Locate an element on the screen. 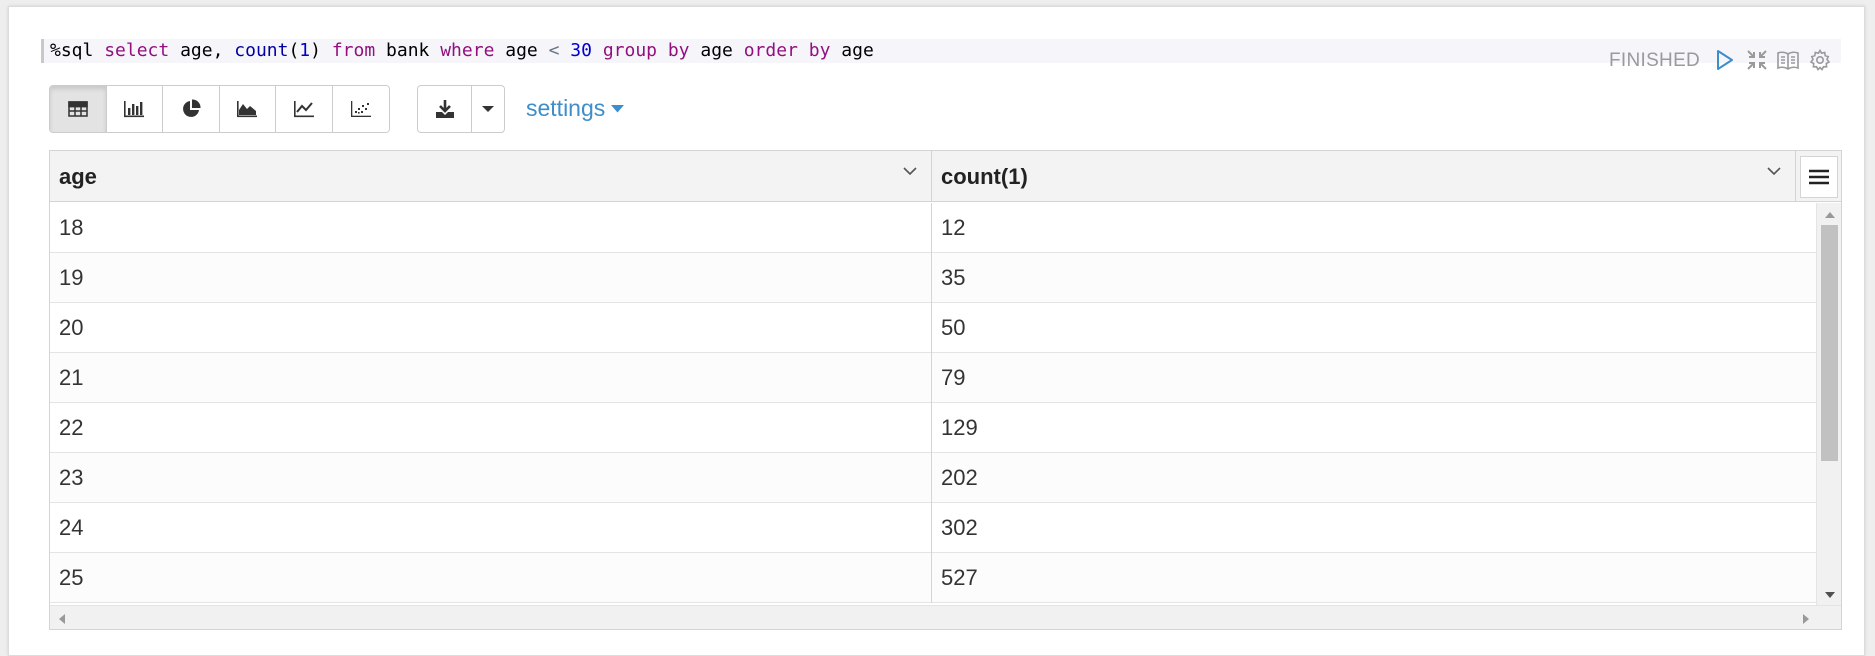 This screenshot has height=656, width=1875. bar-chart-button is located at coordinates (134, 109).